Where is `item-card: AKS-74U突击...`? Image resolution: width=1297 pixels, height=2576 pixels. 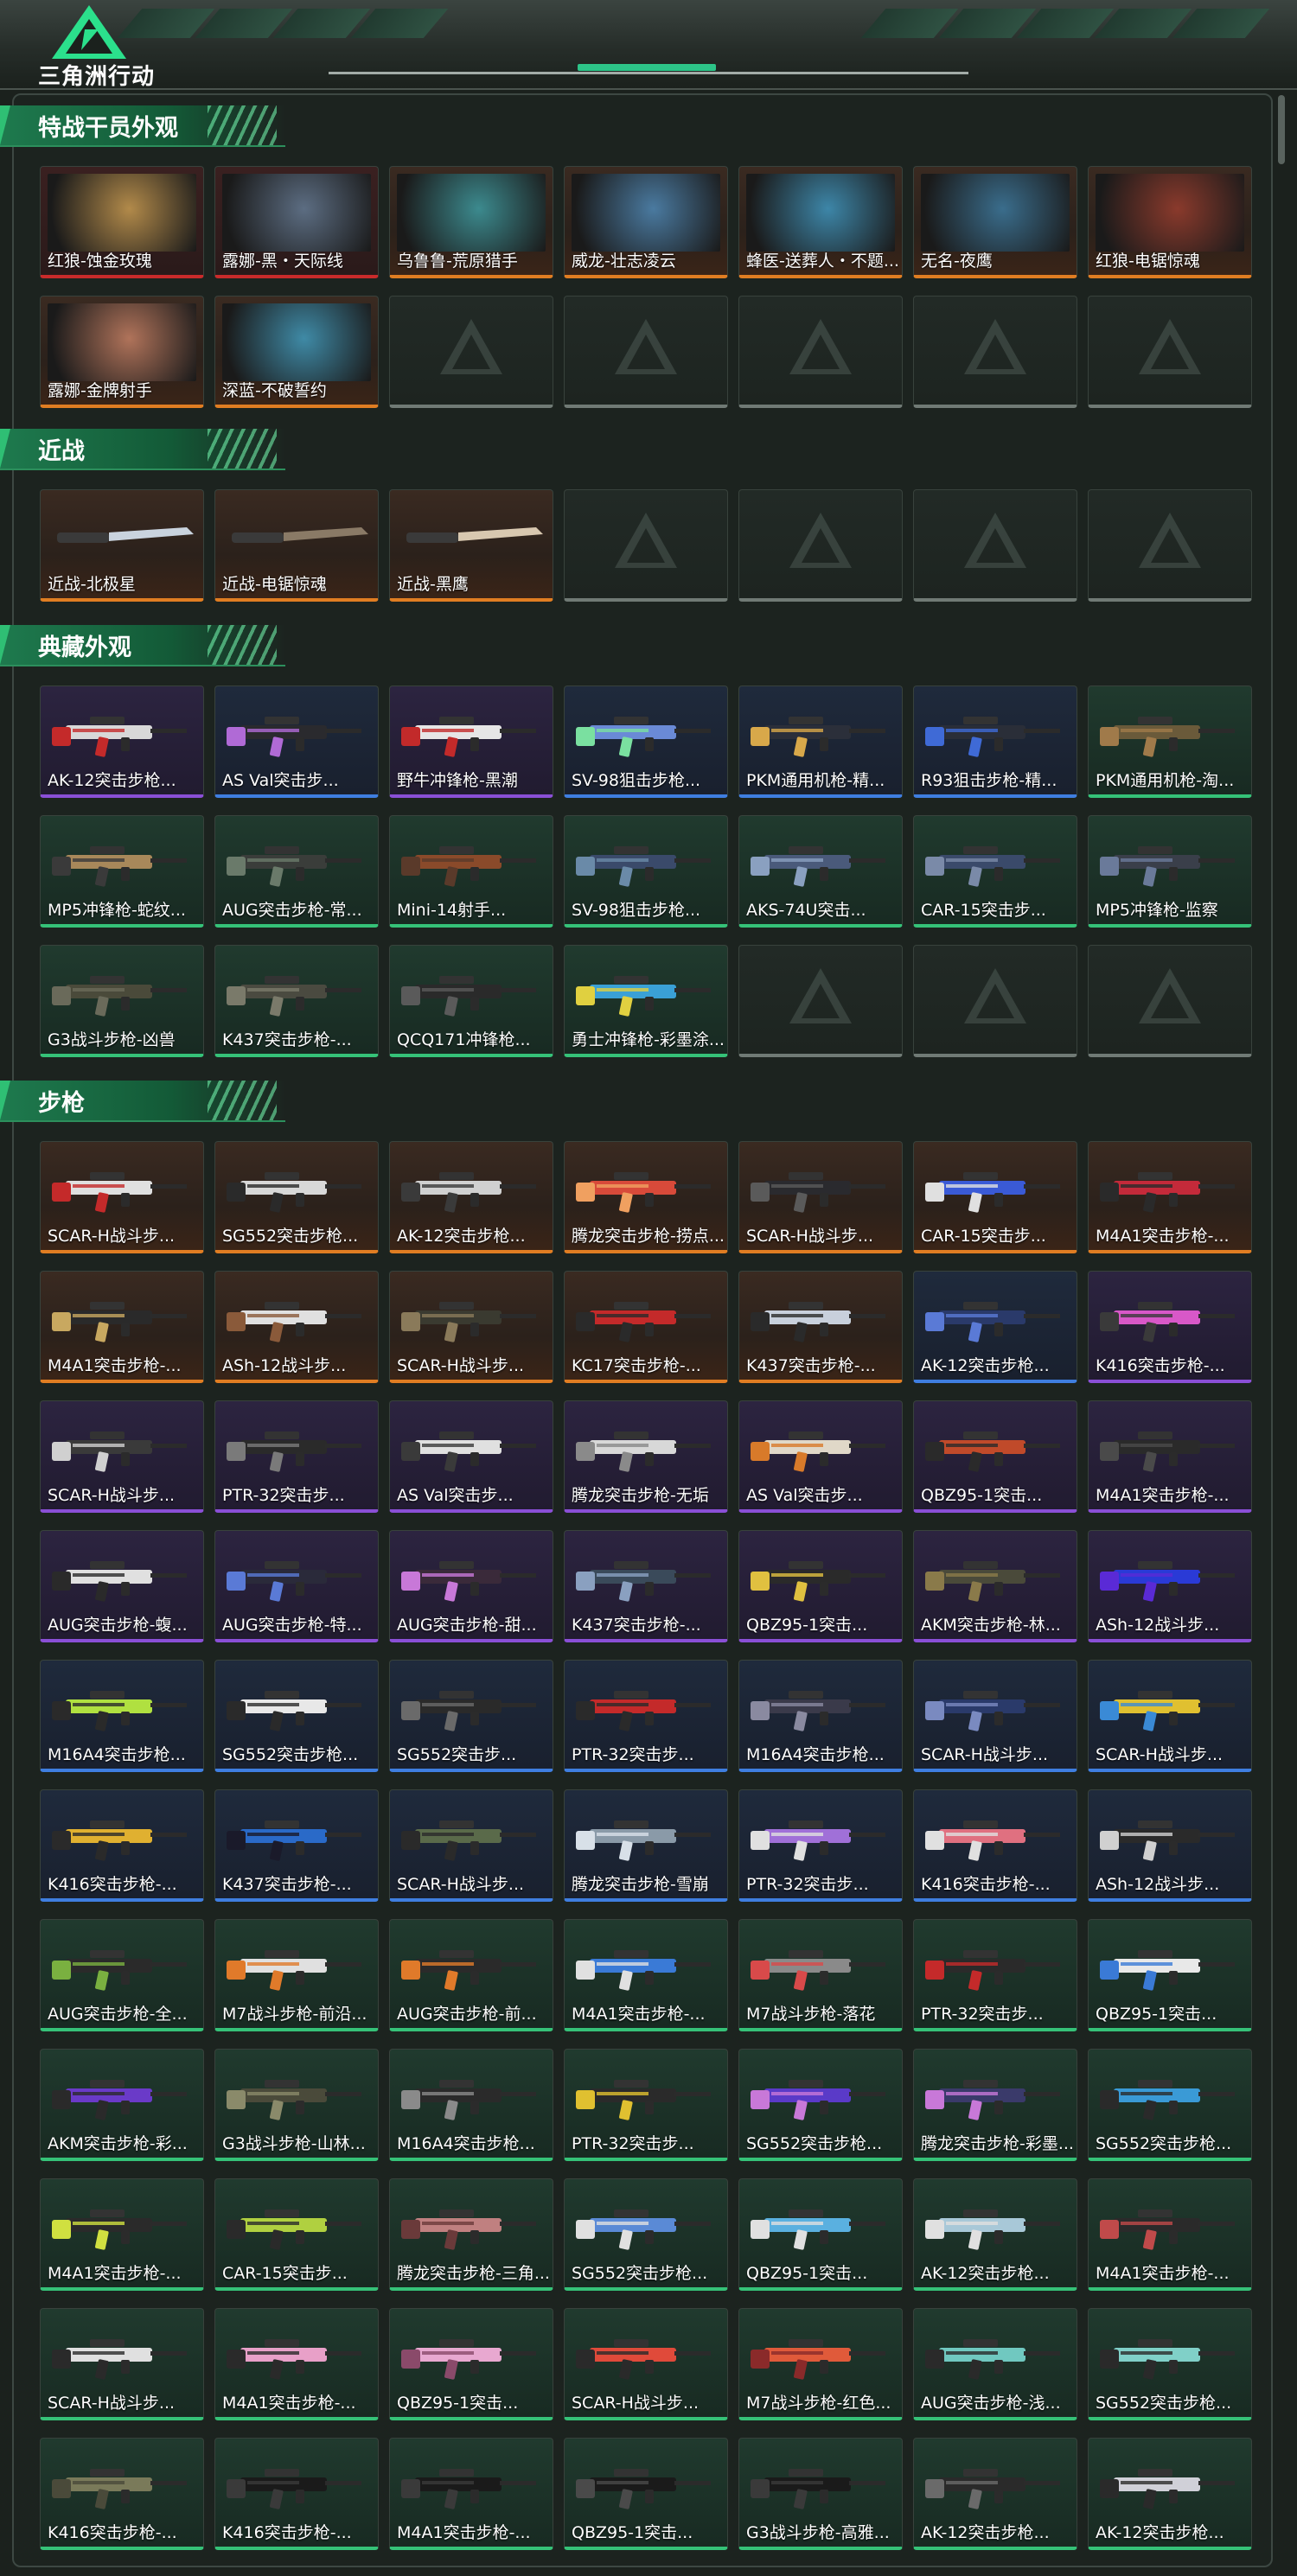 item-card: AKS-74U突击... is located at coordinates (821, 871).